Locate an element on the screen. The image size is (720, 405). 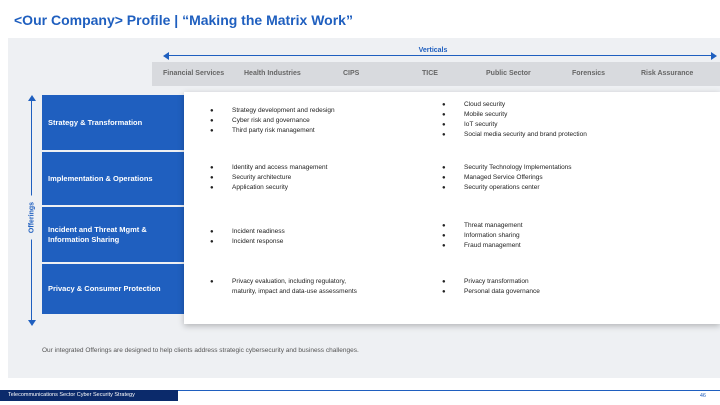
incident-left-list: Incident readiness Incident response is located at coordinates (247, 237).